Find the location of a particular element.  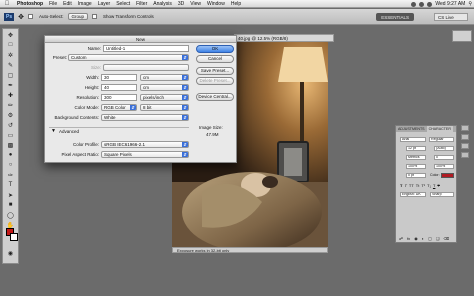

quick-mask-icon: ◉ is located at coordinates (10, 253).